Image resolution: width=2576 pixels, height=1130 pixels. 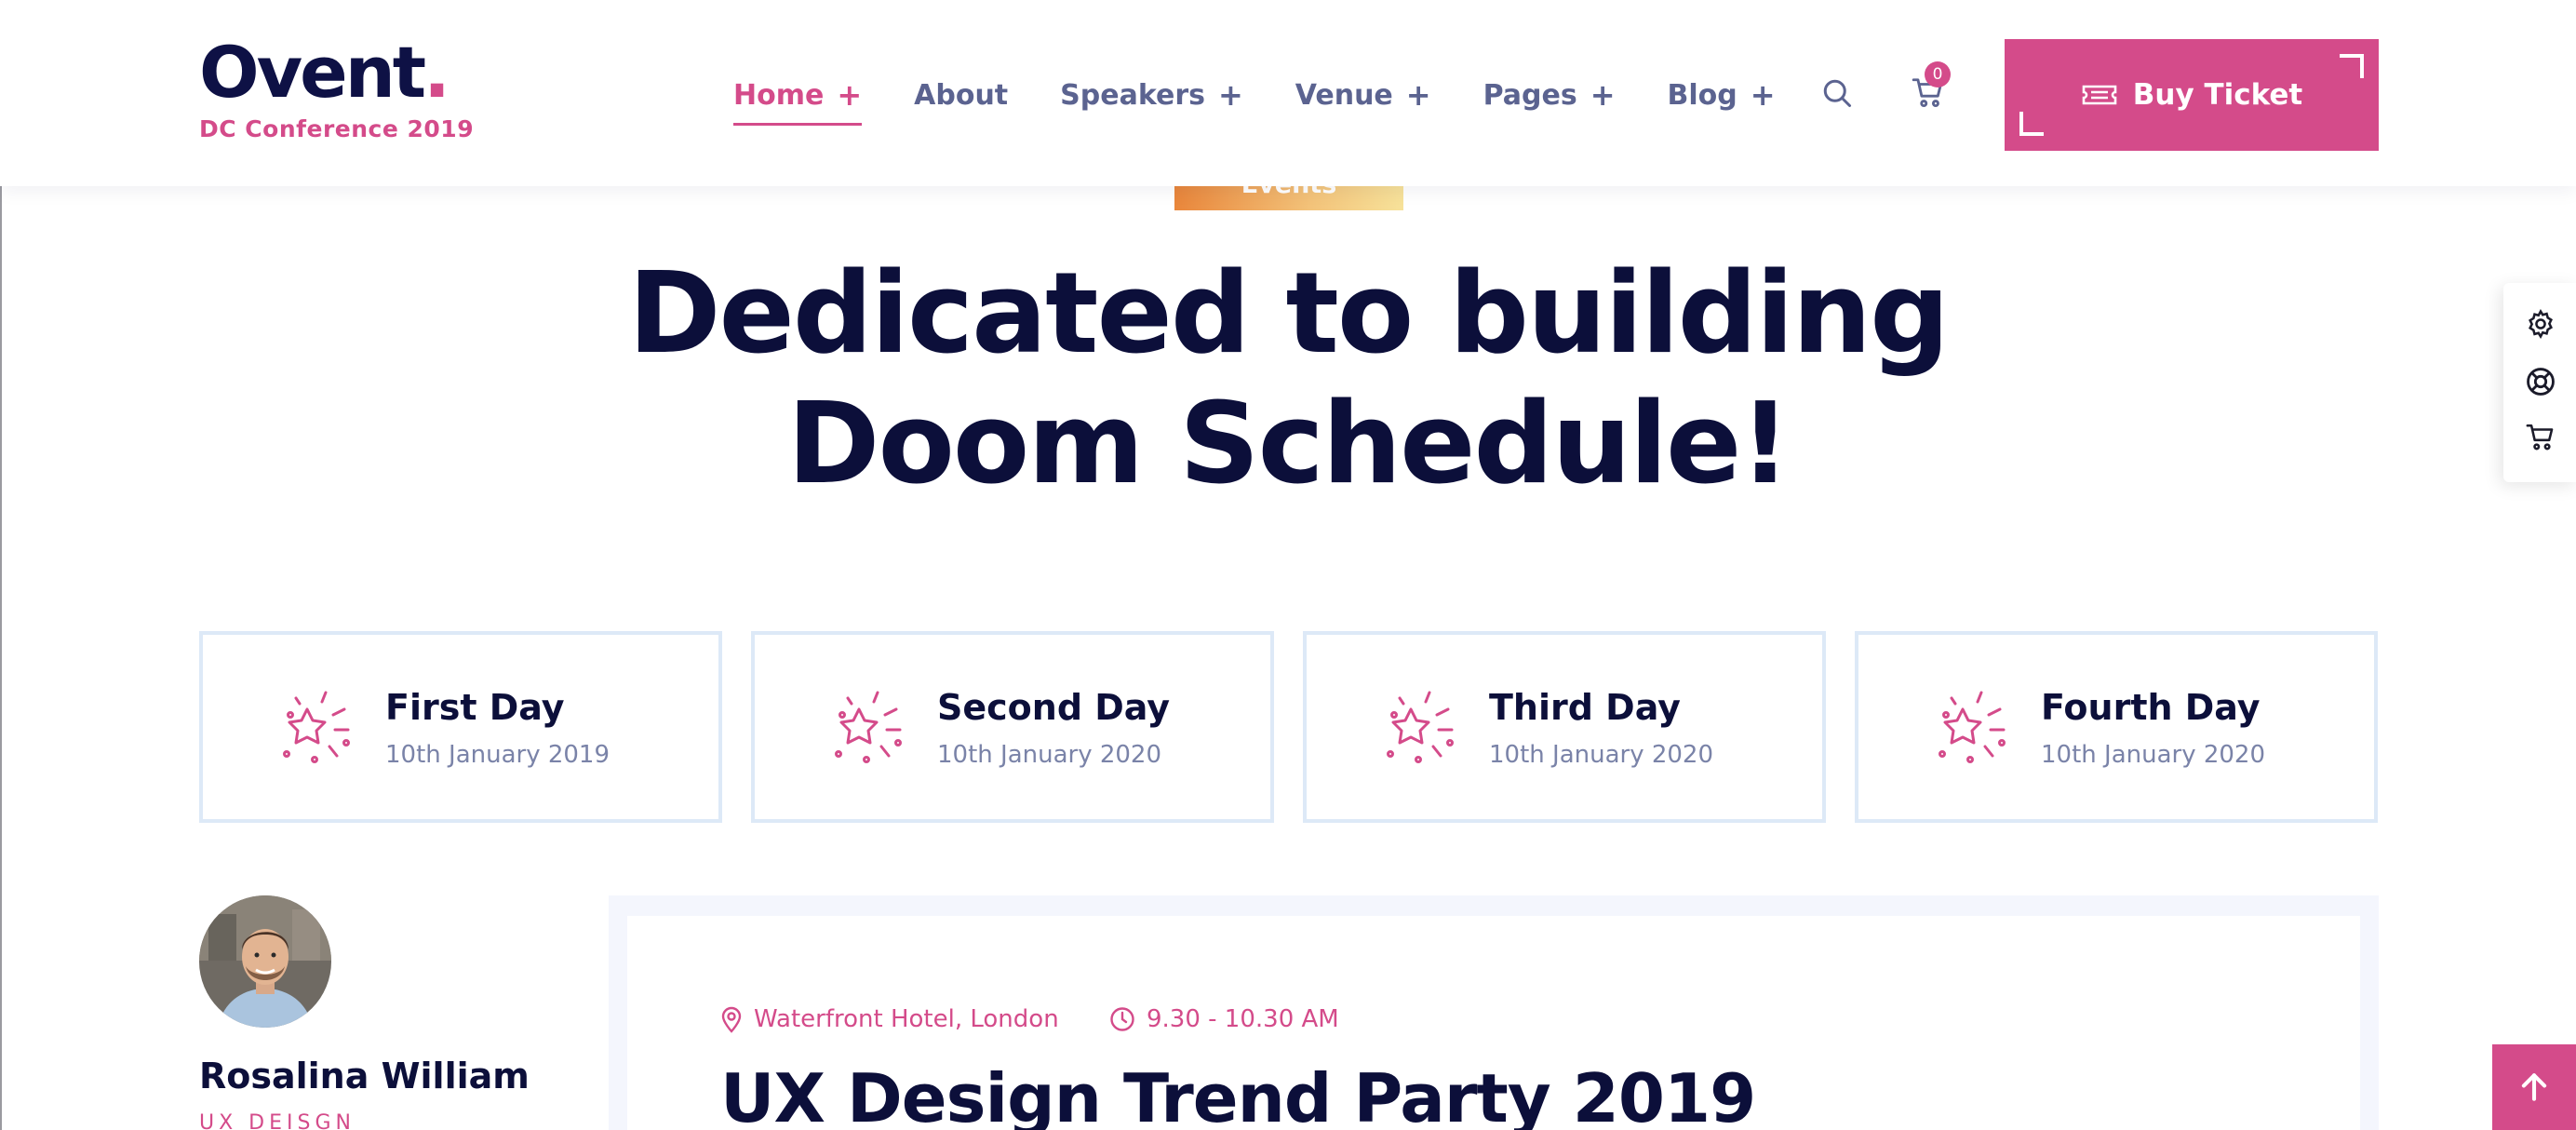 I want to click on session-time: 9.30 - 10.30 AM, so click(x=1224, y=1019).